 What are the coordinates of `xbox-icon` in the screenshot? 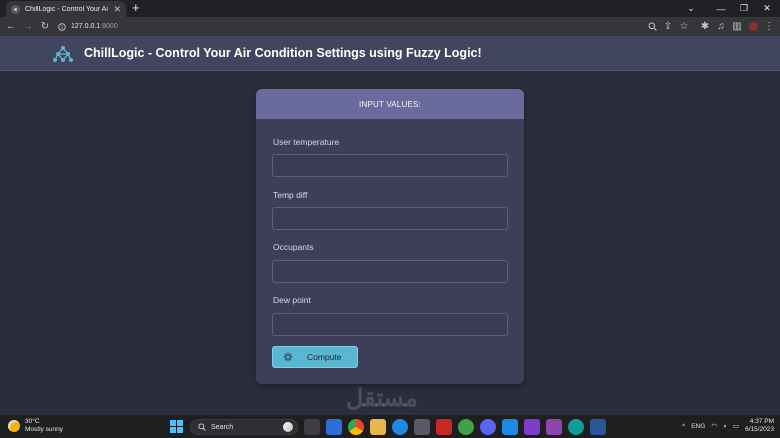 It's located at (466, 427).